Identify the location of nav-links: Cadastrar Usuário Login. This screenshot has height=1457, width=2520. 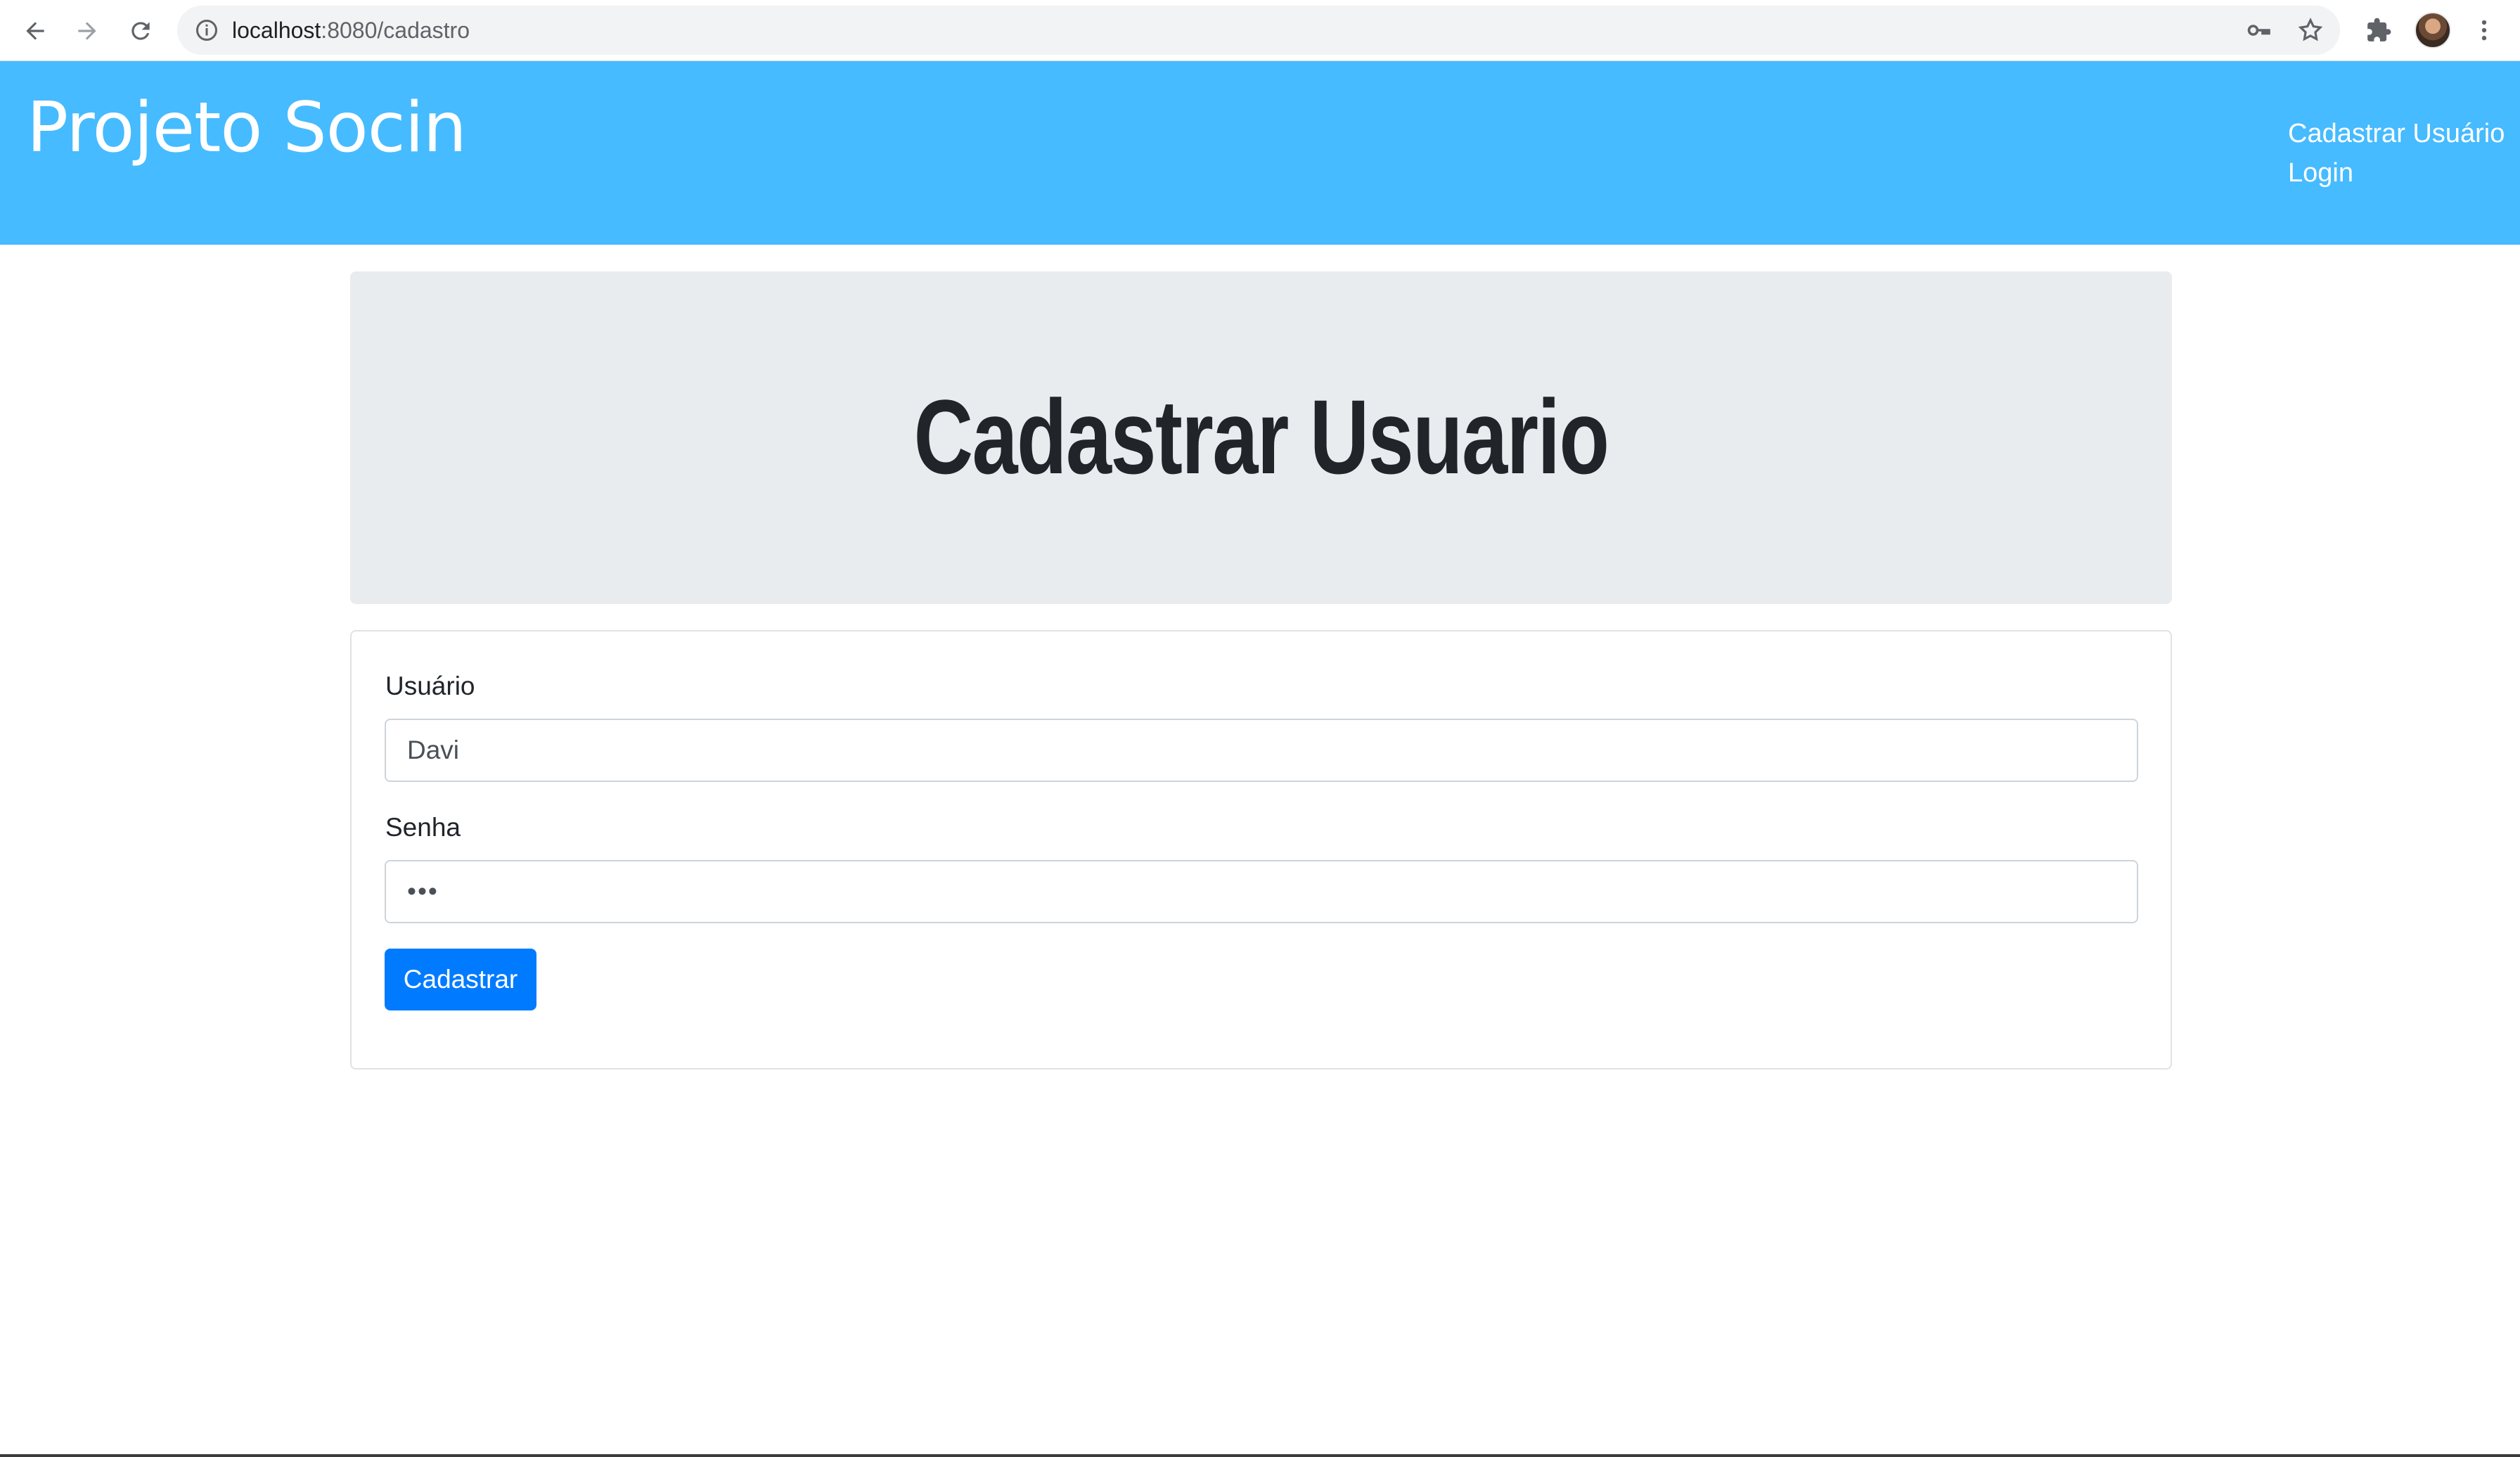
(2396, 153).